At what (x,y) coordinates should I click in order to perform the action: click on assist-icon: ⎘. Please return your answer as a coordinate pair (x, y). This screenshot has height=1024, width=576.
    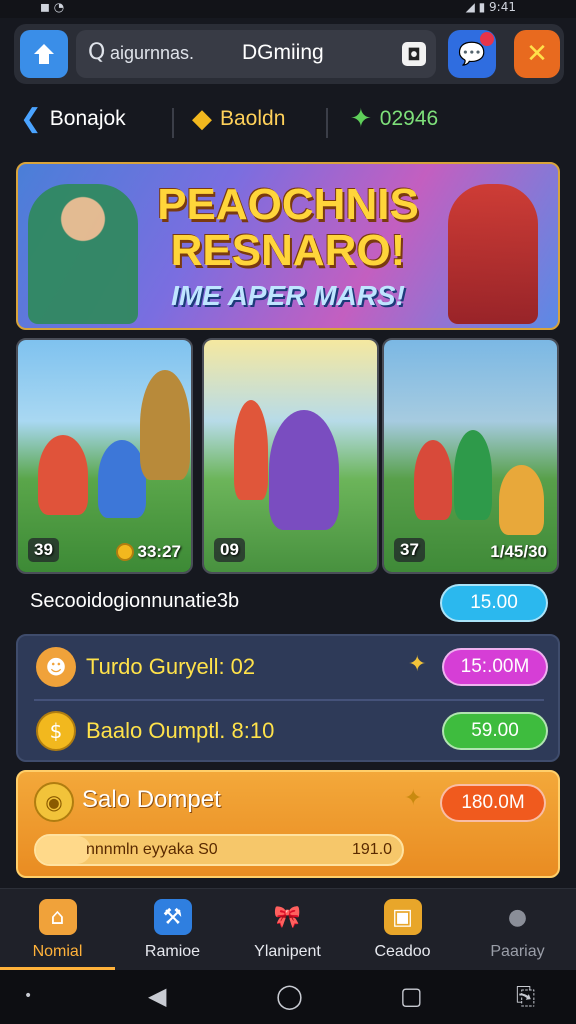
    Looking at the image, I should click on (525, 996).